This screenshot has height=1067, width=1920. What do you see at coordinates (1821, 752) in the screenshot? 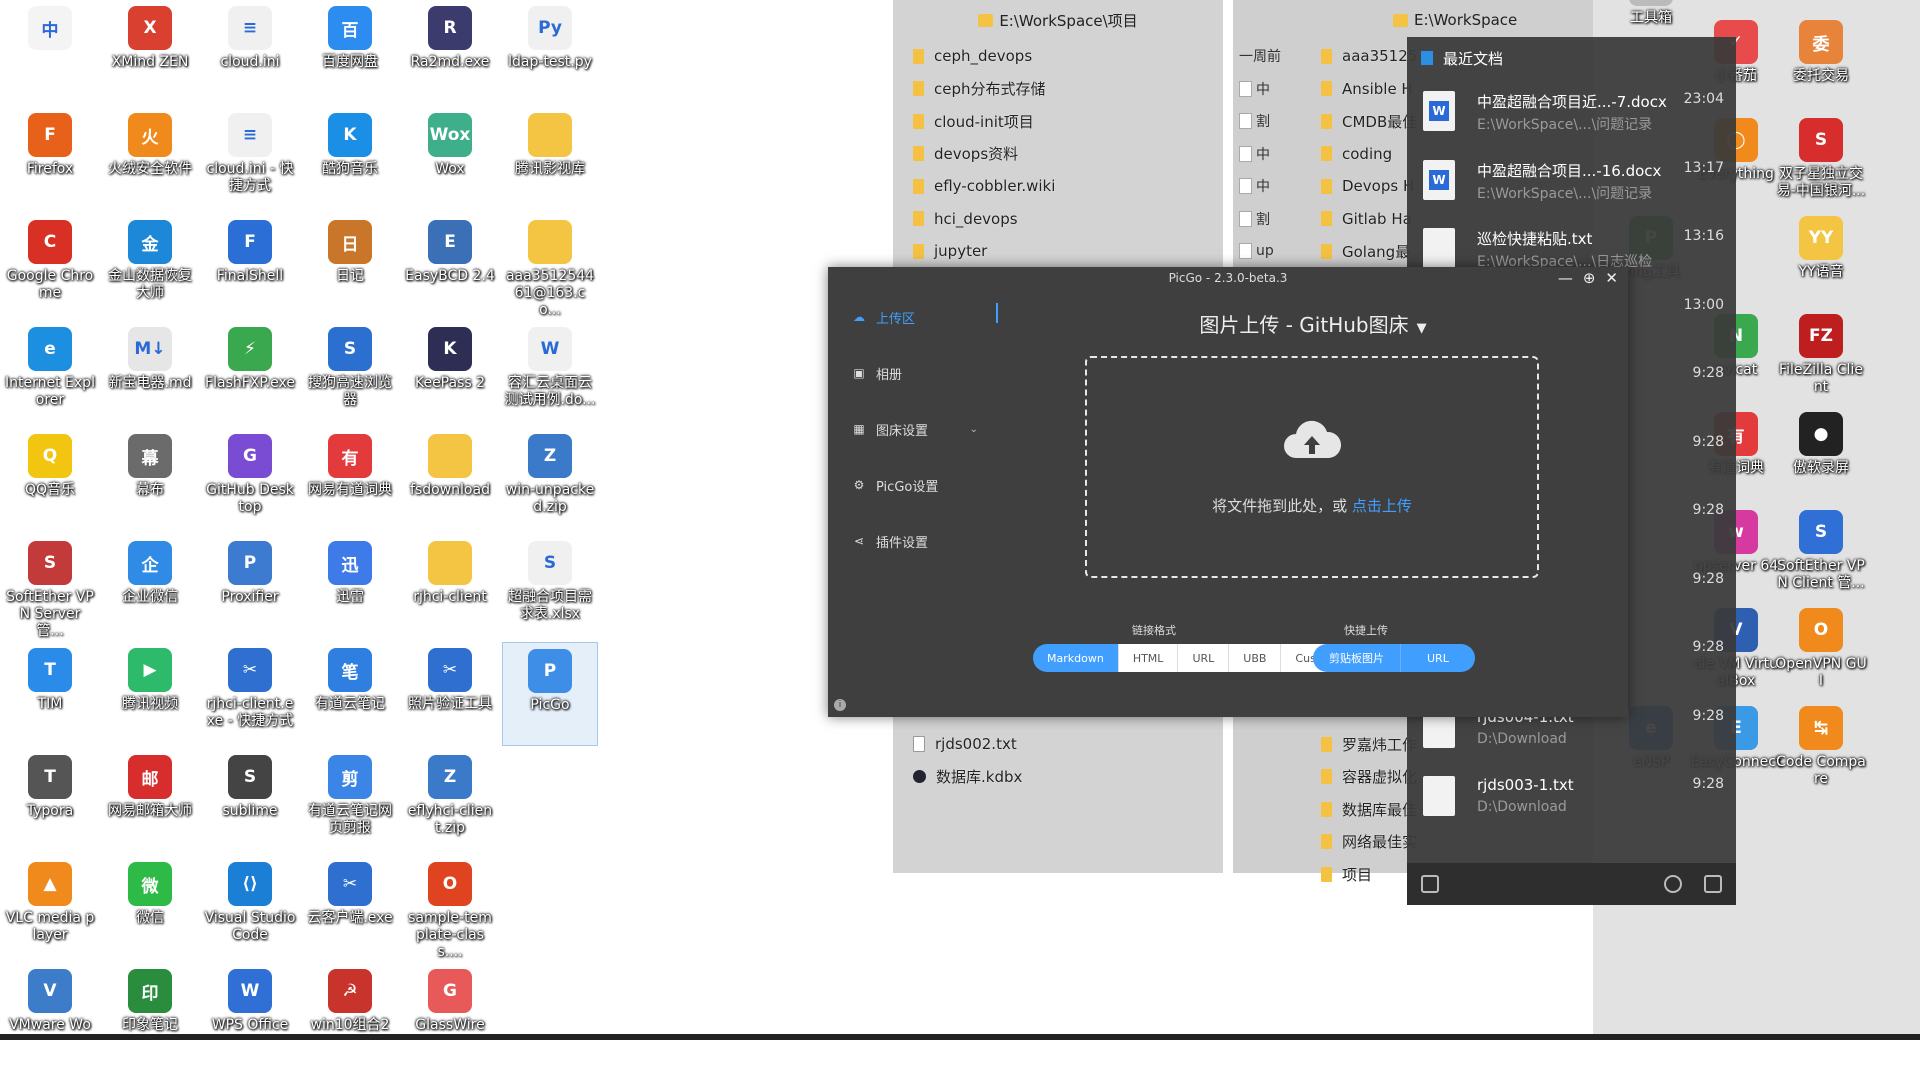
I see `desktop-icon: ↹ Code Compare` at bounding box center [1821, 752].